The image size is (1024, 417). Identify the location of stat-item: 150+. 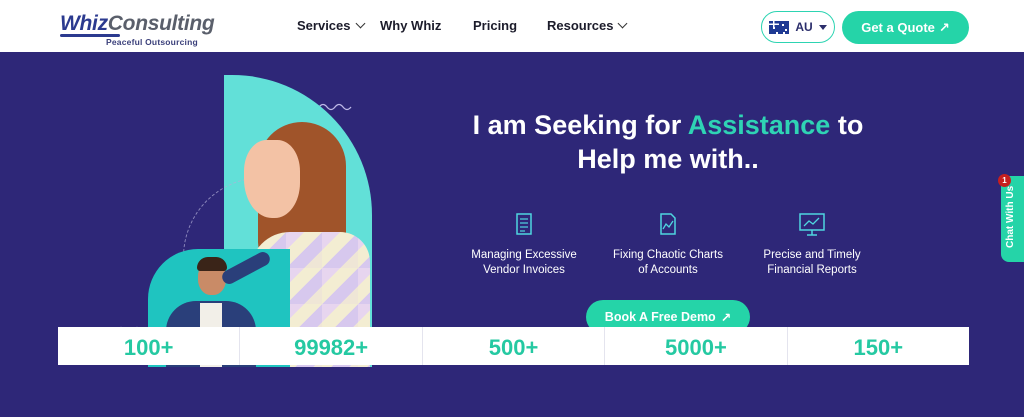
(878, 346).